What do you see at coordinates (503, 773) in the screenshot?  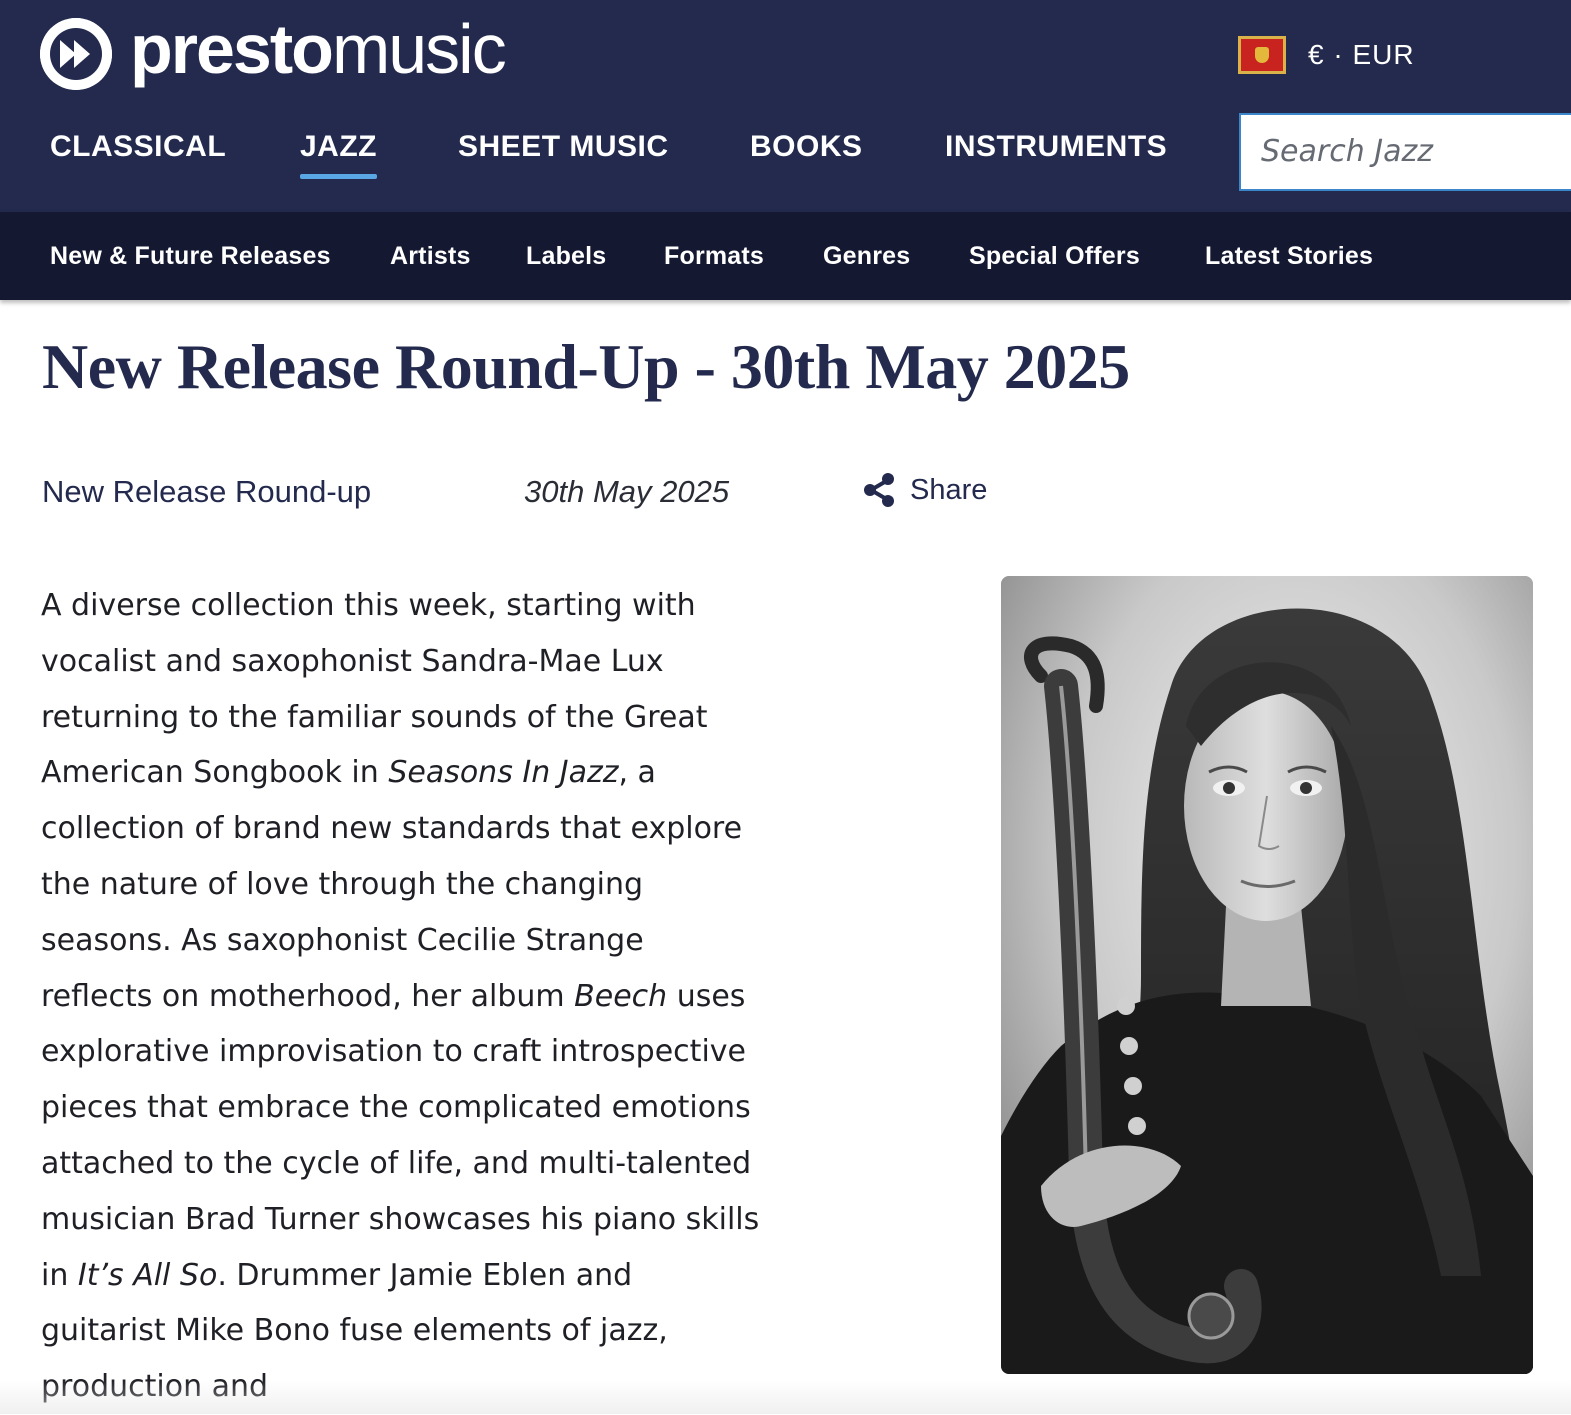 I see `album-title-seasons-in-jazz: Seasons In Jazz` at bounding box center [503, 773].